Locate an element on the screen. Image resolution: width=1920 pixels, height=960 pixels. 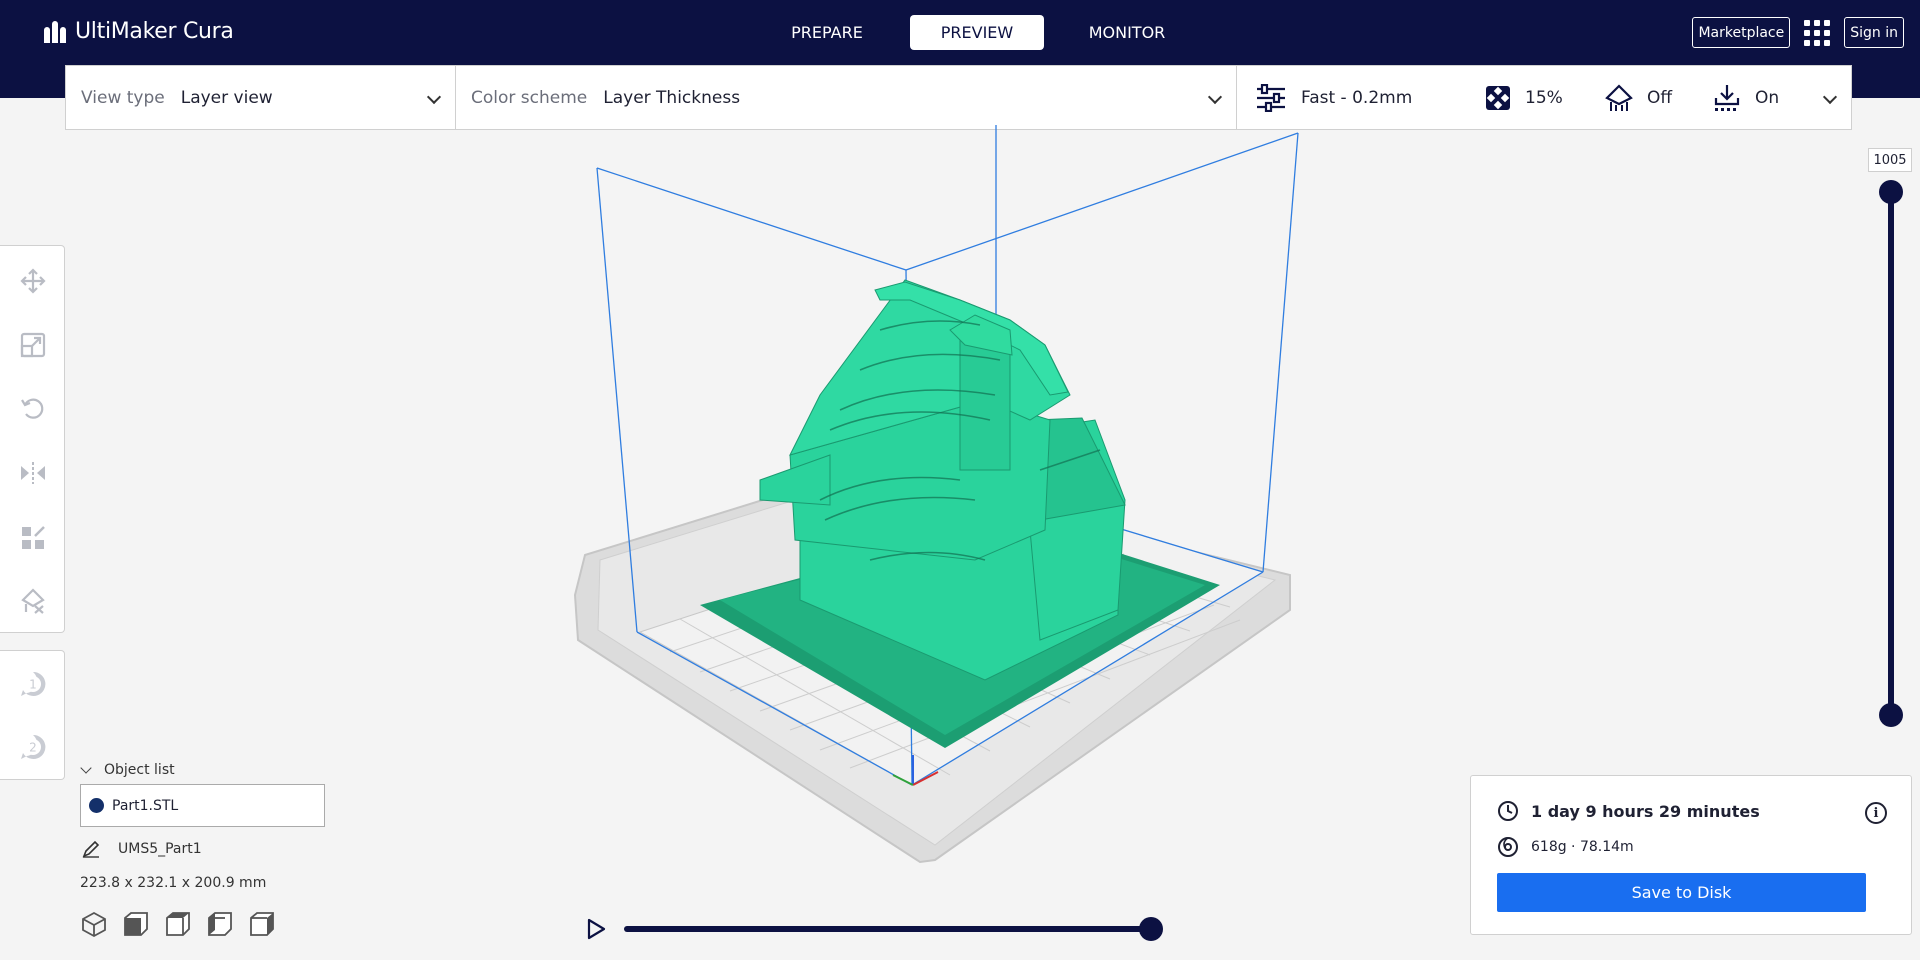
object-list-label: Object list is located at coordinates (139, 770).